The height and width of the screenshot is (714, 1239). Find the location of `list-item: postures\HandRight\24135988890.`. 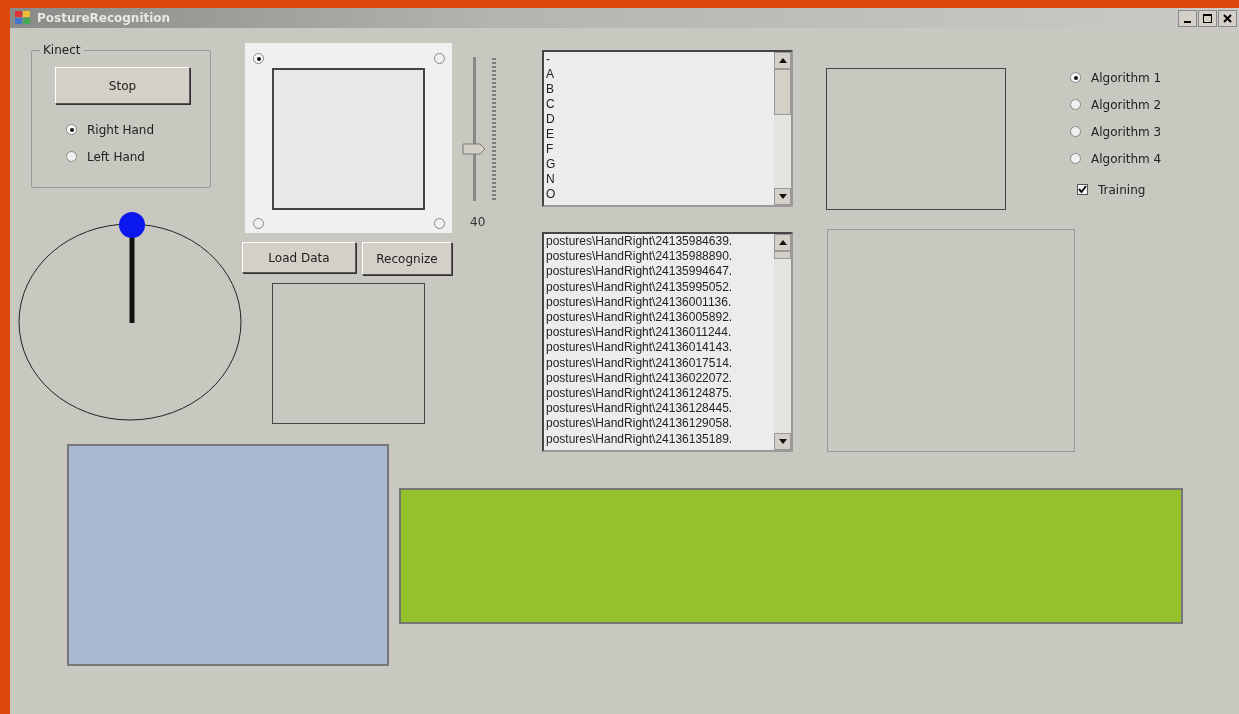

list-item: postures\HandRight\24135988890. is located at coordinates (660, 257).